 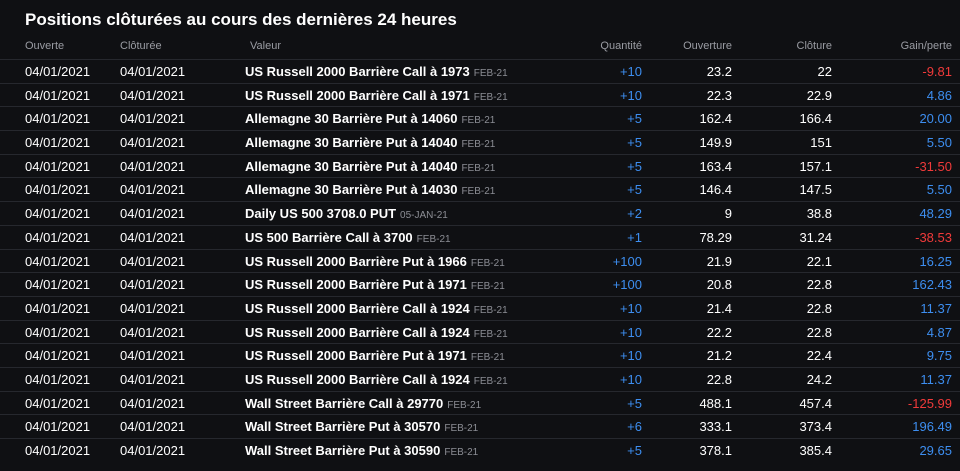 I want to click on cell-instrument: Allemagne 30 Barrière Put à 14030 FEB-21, so click(x=370, y=189).